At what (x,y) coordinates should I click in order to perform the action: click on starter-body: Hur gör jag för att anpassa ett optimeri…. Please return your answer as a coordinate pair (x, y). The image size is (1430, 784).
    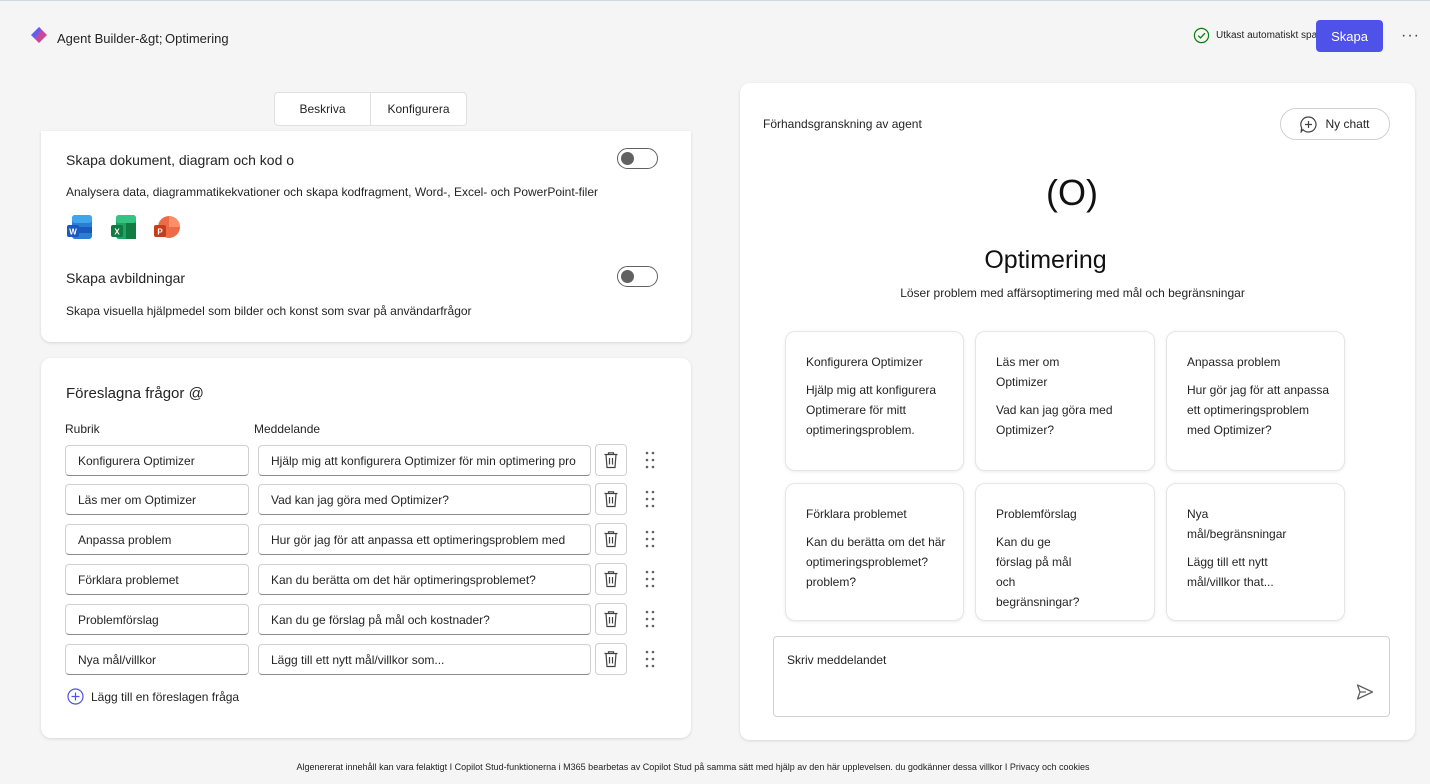
    Looking at the image, I should click on (1258, 410).